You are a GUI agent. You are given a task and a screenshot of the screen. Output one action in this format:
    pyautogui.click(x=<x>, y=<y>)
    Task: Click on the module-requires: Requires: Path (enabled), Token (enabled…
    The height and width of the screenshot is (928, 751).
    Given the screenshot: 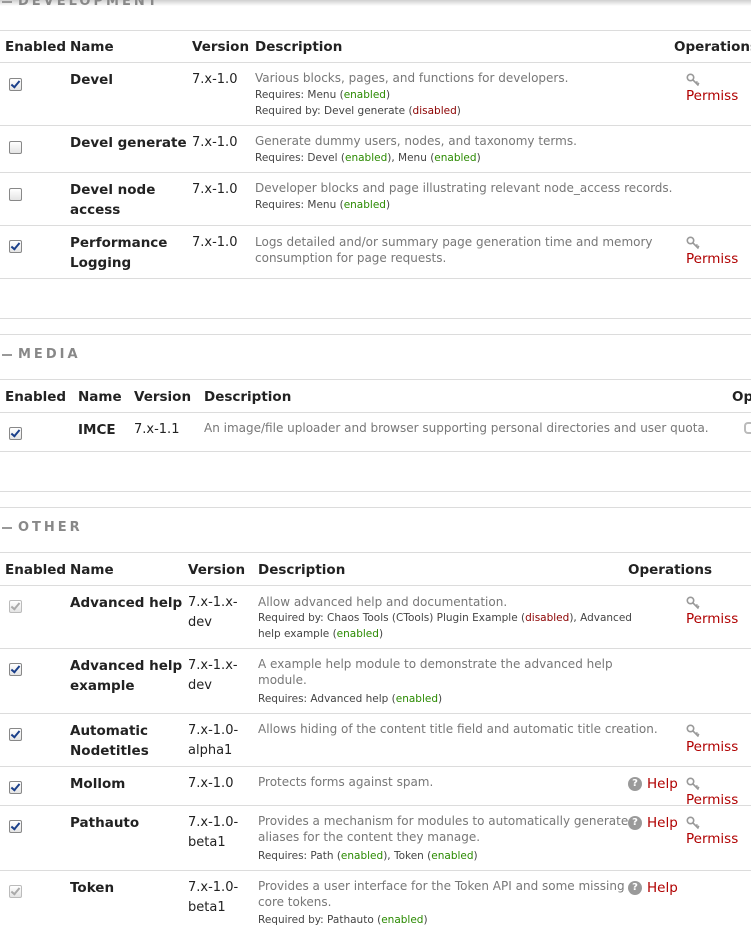 What is the action you would take?
    pyautogui.click(x=368, y=856)
    